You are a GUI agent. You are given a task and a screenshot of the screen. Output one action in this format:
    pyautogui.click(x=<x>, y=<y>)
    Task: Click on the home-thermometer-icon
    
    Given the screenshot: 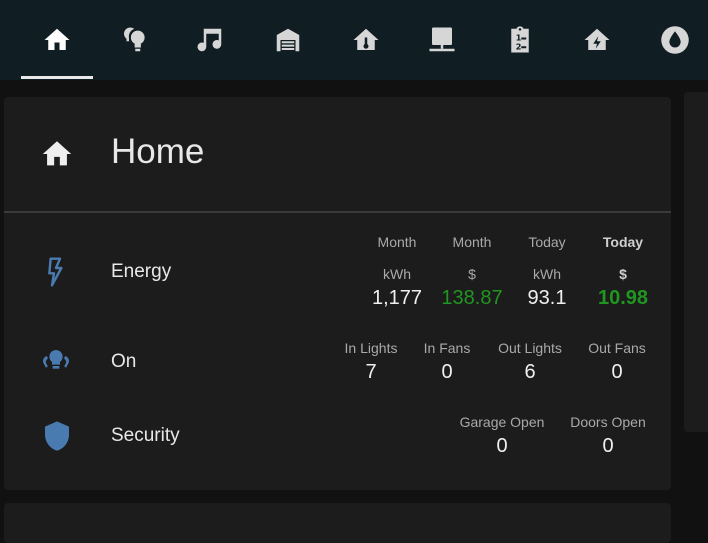 What is the action you would take?
    pyautogui.click(x=366, y=39)
    